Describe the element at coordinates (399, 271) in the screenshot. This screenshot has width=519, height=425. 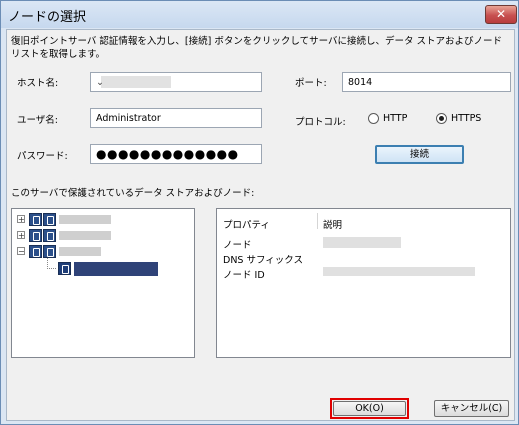
I see `node-id-value-redacted` at that location.